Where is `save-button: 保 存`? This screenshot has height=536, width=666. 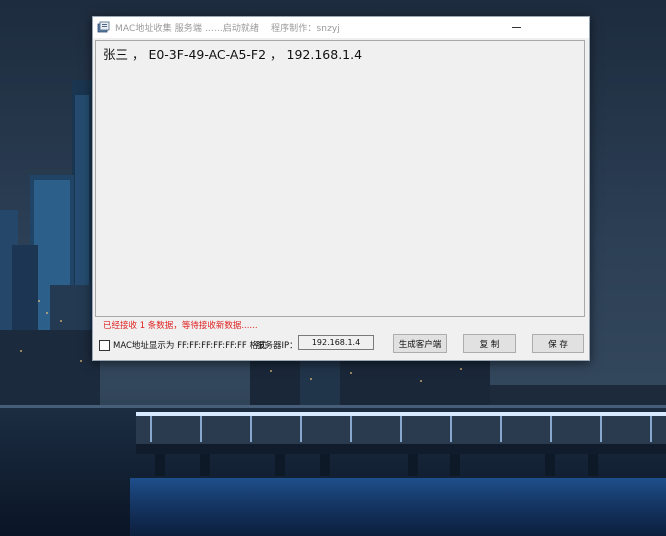 save-button: 保 存 is located at coordinates (558, 343).